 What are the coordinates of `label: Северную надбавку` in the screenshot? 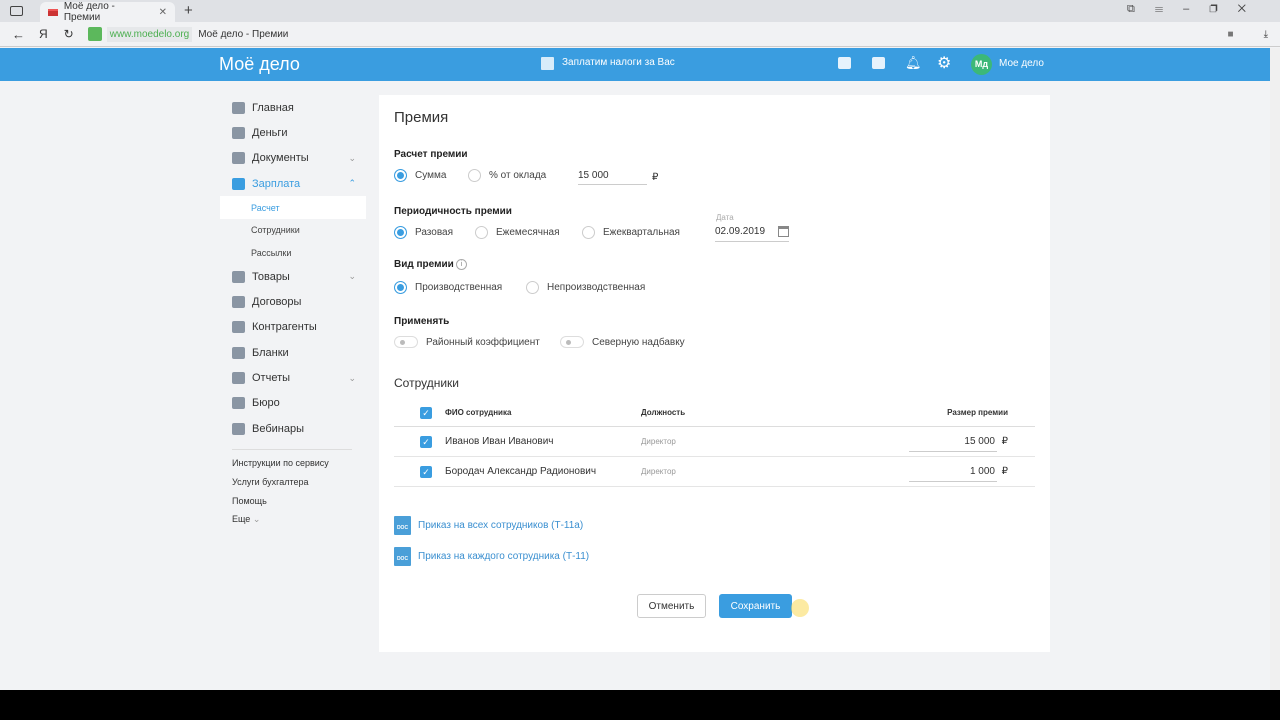 It's located at (638, 342).